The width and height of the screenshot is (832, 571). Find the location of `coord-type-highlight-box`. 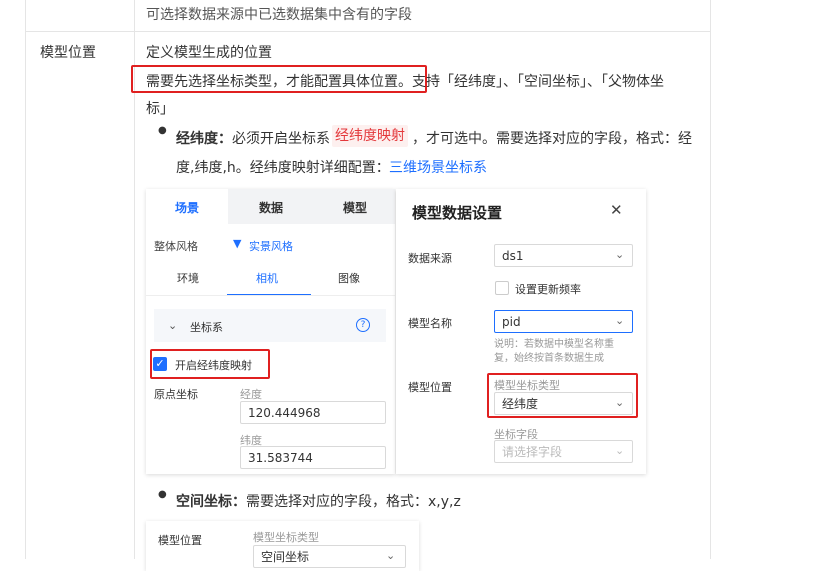

coord-type-highlight-box is located at coordinates (562, 395).